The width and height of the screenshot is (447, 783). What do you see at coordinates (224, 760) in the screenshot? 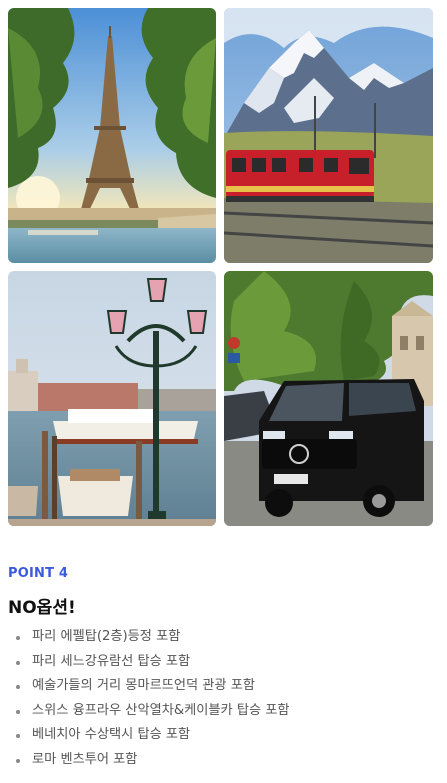
I see `list-item: 로마 벤츠투어 포함` at bounding box center [224, 760].